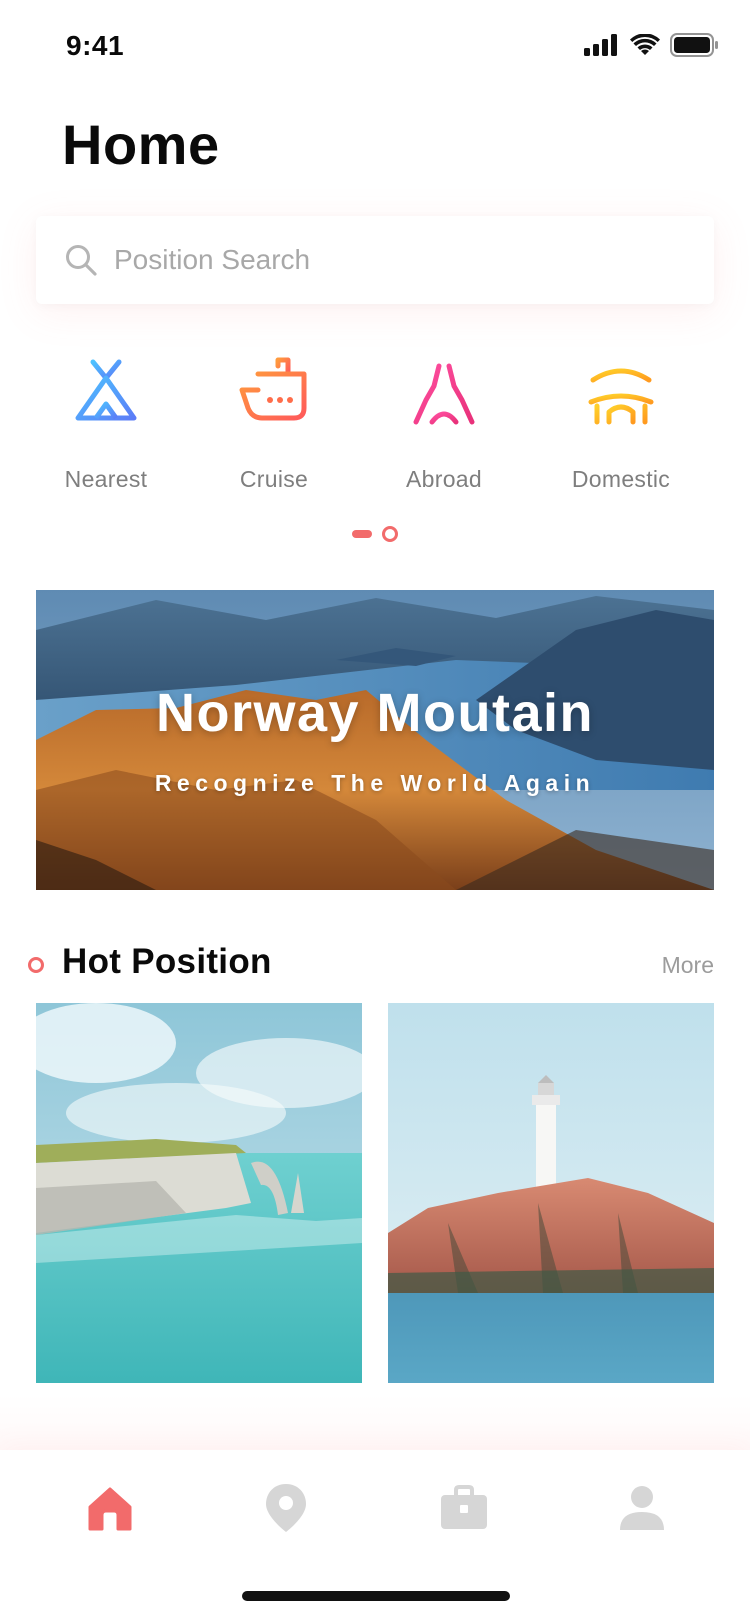 Image resolution: width=750 pixels, height=1624 pixels. What do you see at coordinates (600, 45) in the screenshot?
I see `signal-icon` at bounding box center [600, 45].